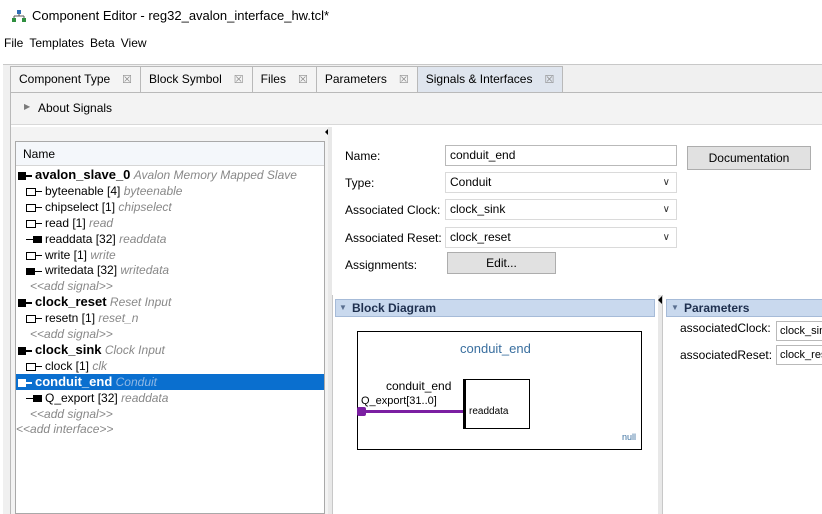  What do you see at coordinates (27, 106) in the screenshot?
I see `chevron-right-icon: ▶` at bounding box center [27, 106].